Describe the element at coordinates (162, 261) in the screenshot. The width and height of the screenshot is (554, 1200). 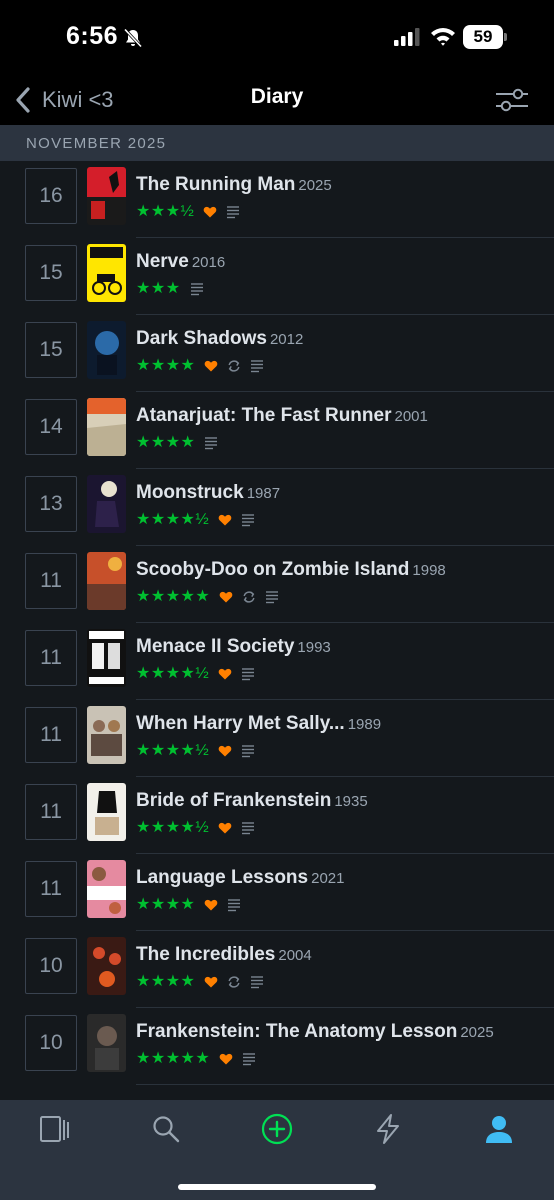
I see `film-title: Nerve` at that location.